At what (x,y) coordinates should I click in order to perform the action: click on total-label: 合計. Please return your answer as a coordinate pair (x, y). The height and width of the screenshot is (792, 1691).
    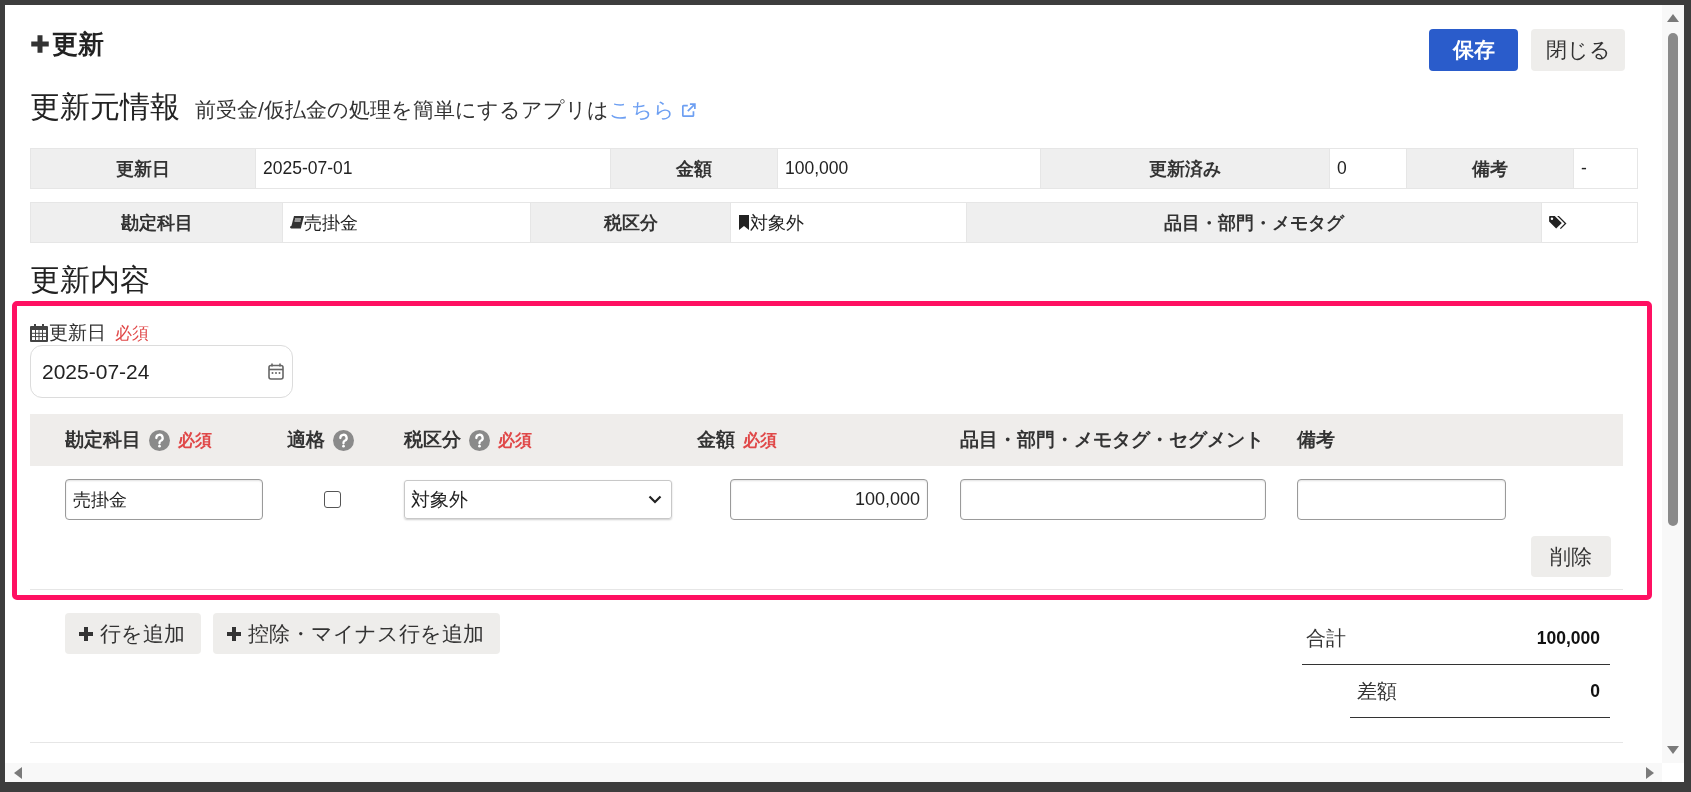
    Looking at the image, I should click on (1326, 638).